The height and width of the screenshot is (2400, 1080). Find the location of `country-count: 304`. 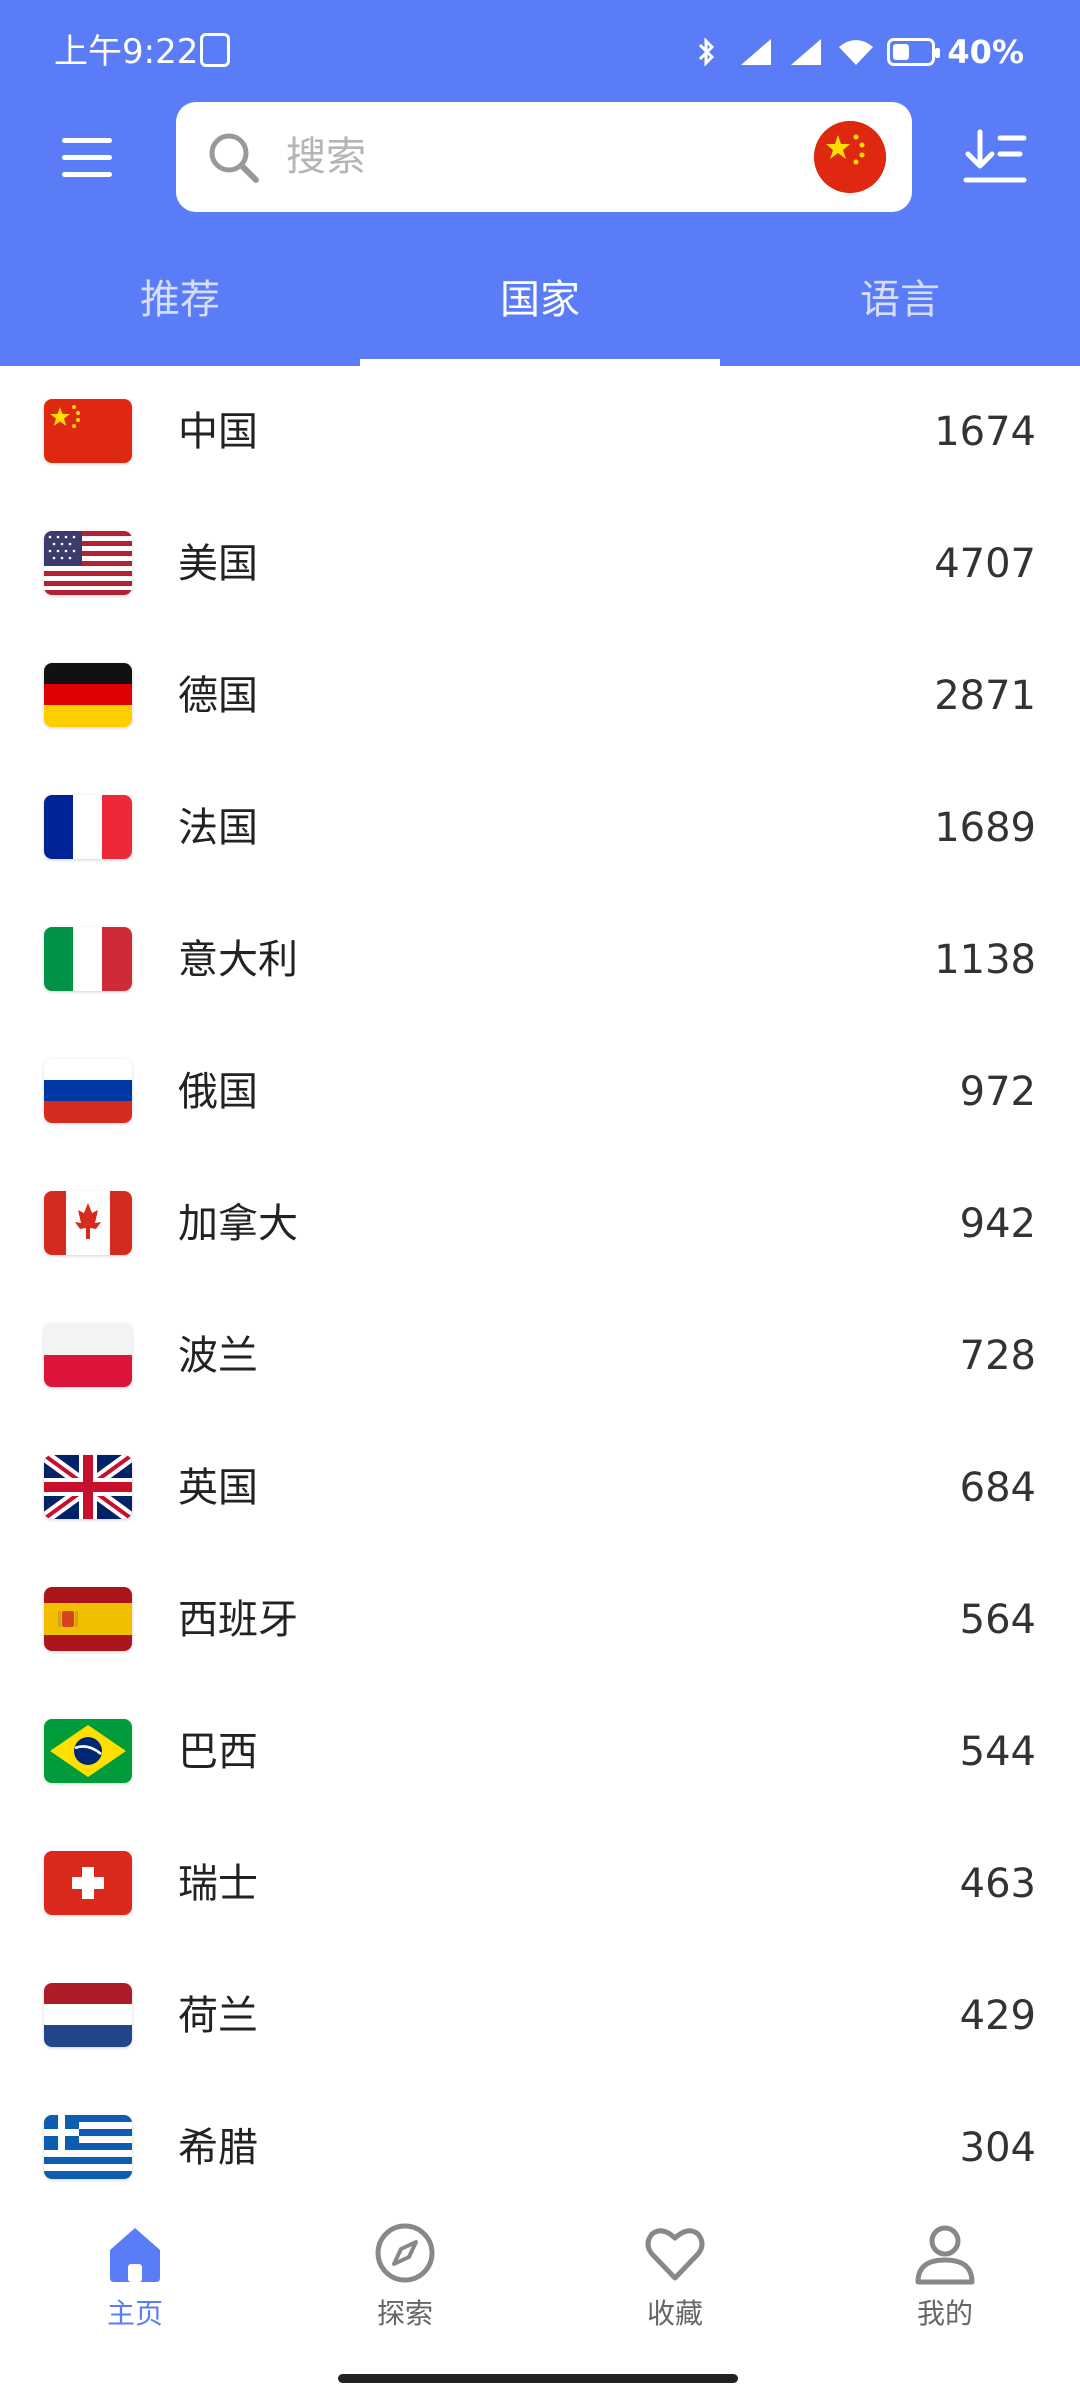

country-count: 304 is located at coordinates (997, 2148).